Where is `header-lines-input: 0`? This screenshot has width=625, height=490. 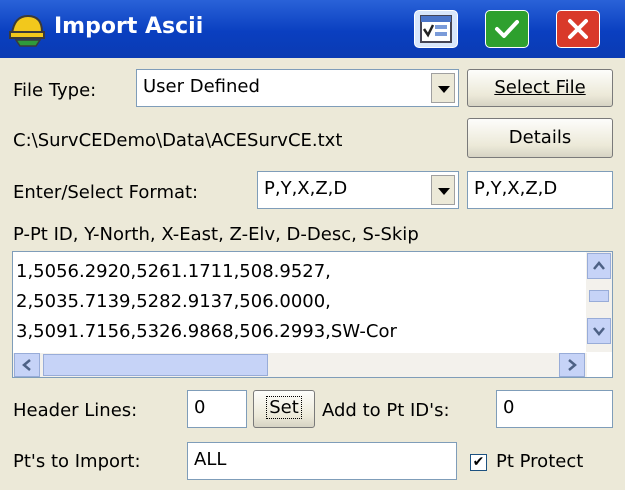
header-lines-input: 0 is located at coordinates (217, 409).